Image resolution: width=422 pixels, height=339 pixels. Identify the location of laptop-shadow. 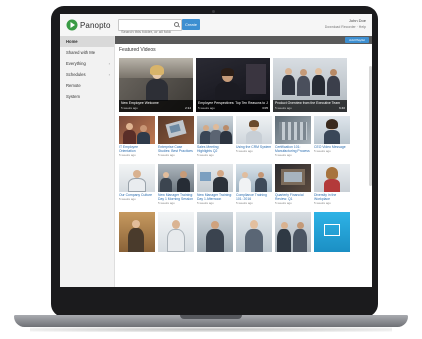
(211, 329).